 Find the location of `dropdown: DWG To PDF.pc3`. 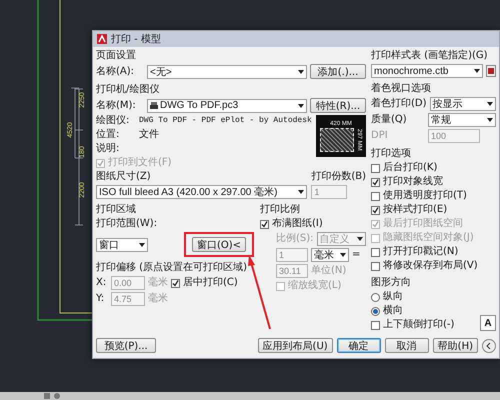

dropdown: DWG To PDF.pc3 is located at coordinates (227, 105).